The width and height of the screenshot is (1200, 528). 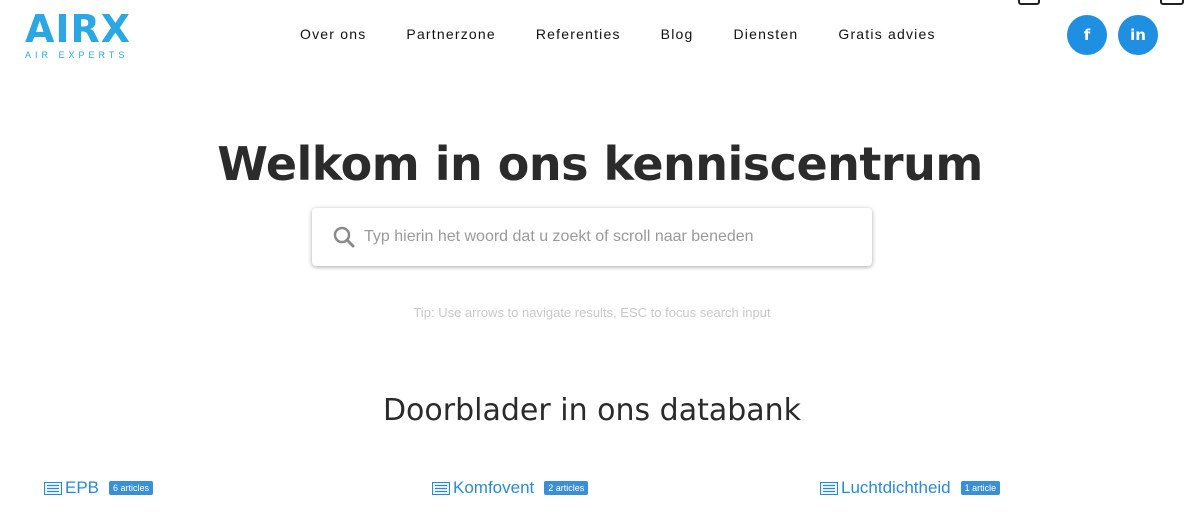 I want to click on nav-item-referenties: Referenties, so click(x=578, y=34).